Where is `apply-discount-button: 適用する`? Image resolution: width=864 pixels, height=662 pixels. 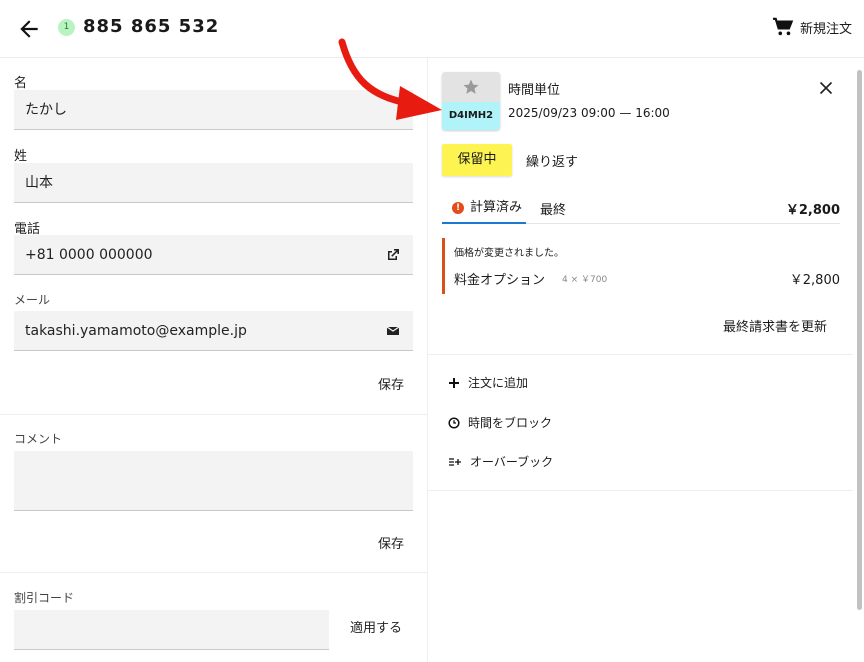
apply-discount-button: 適用する is located at coordinates (376, 626).